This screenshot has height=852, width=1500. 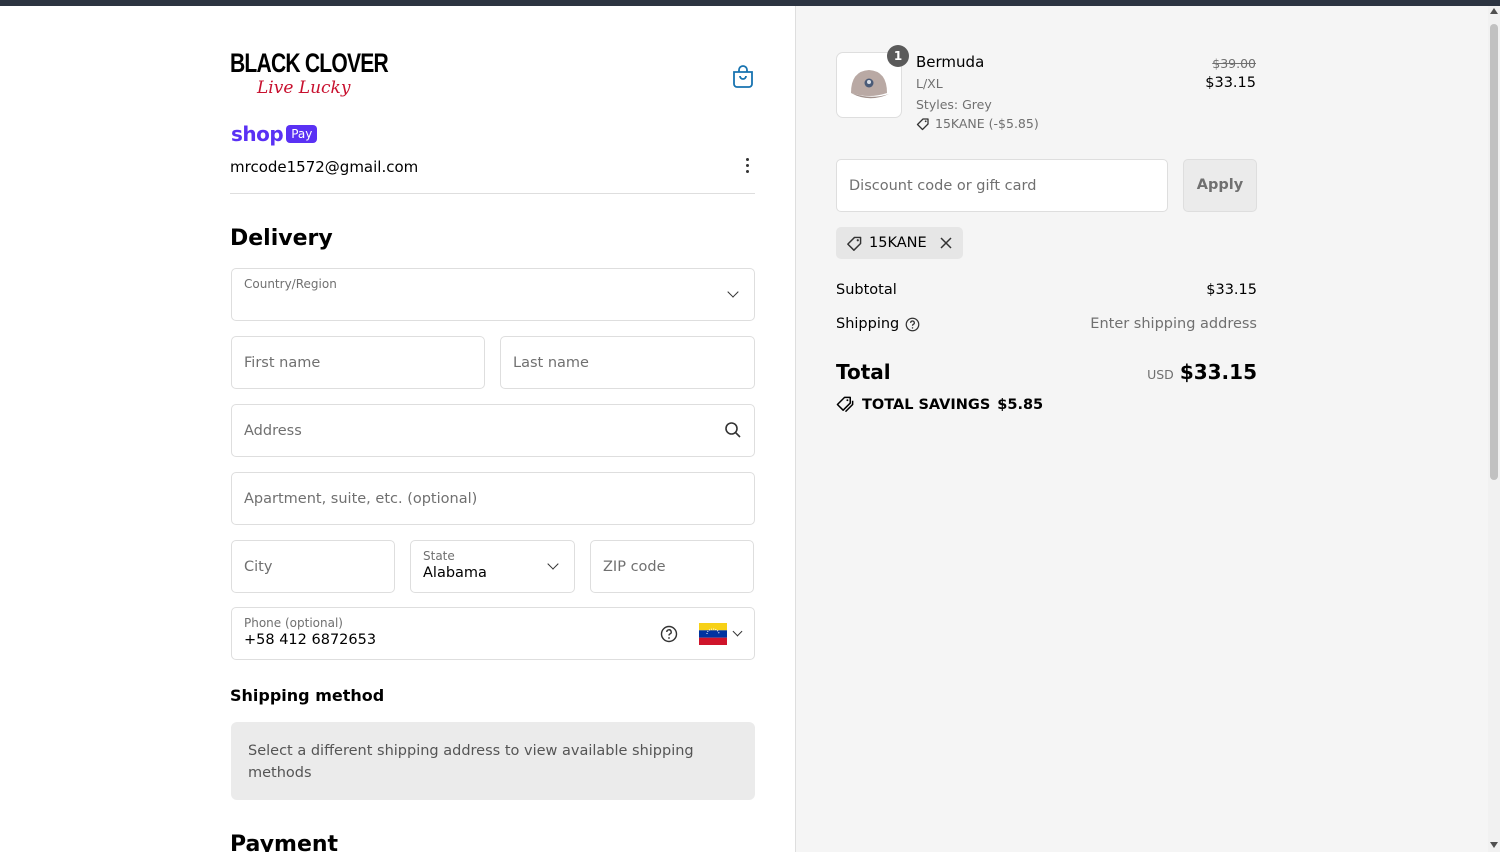 I want to click on page-scrollbar, so click(x=1494, y=429).